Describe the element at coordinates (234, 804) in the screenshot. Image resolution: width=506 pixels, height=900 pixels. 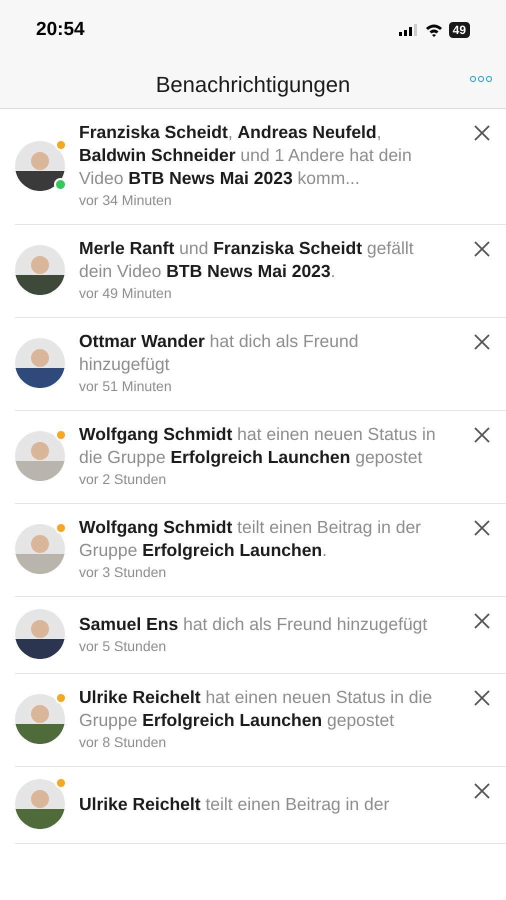
I see `notification-text: Ulrike Reichelt teilt einen Beitrag in der` at that location.